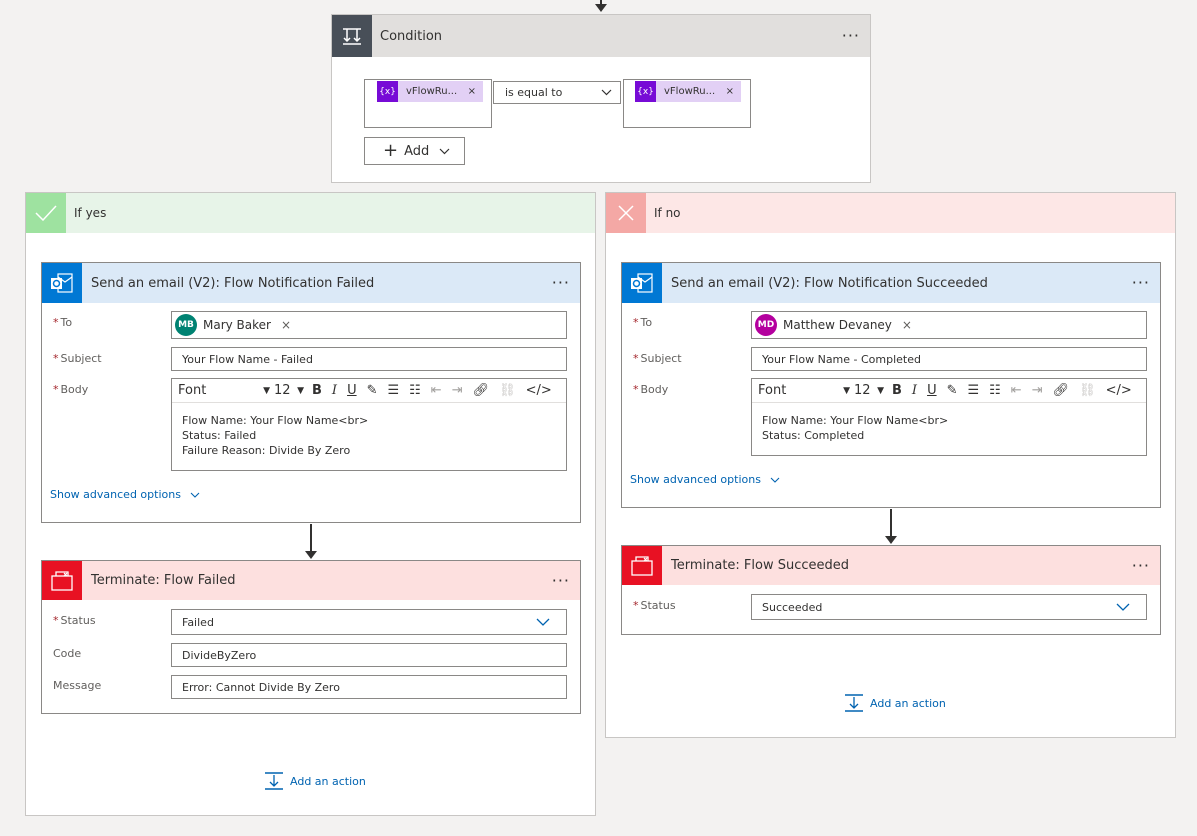 This screenshot has width=1197, height=836. I want to click on terminate-icon, so click(642, 565).